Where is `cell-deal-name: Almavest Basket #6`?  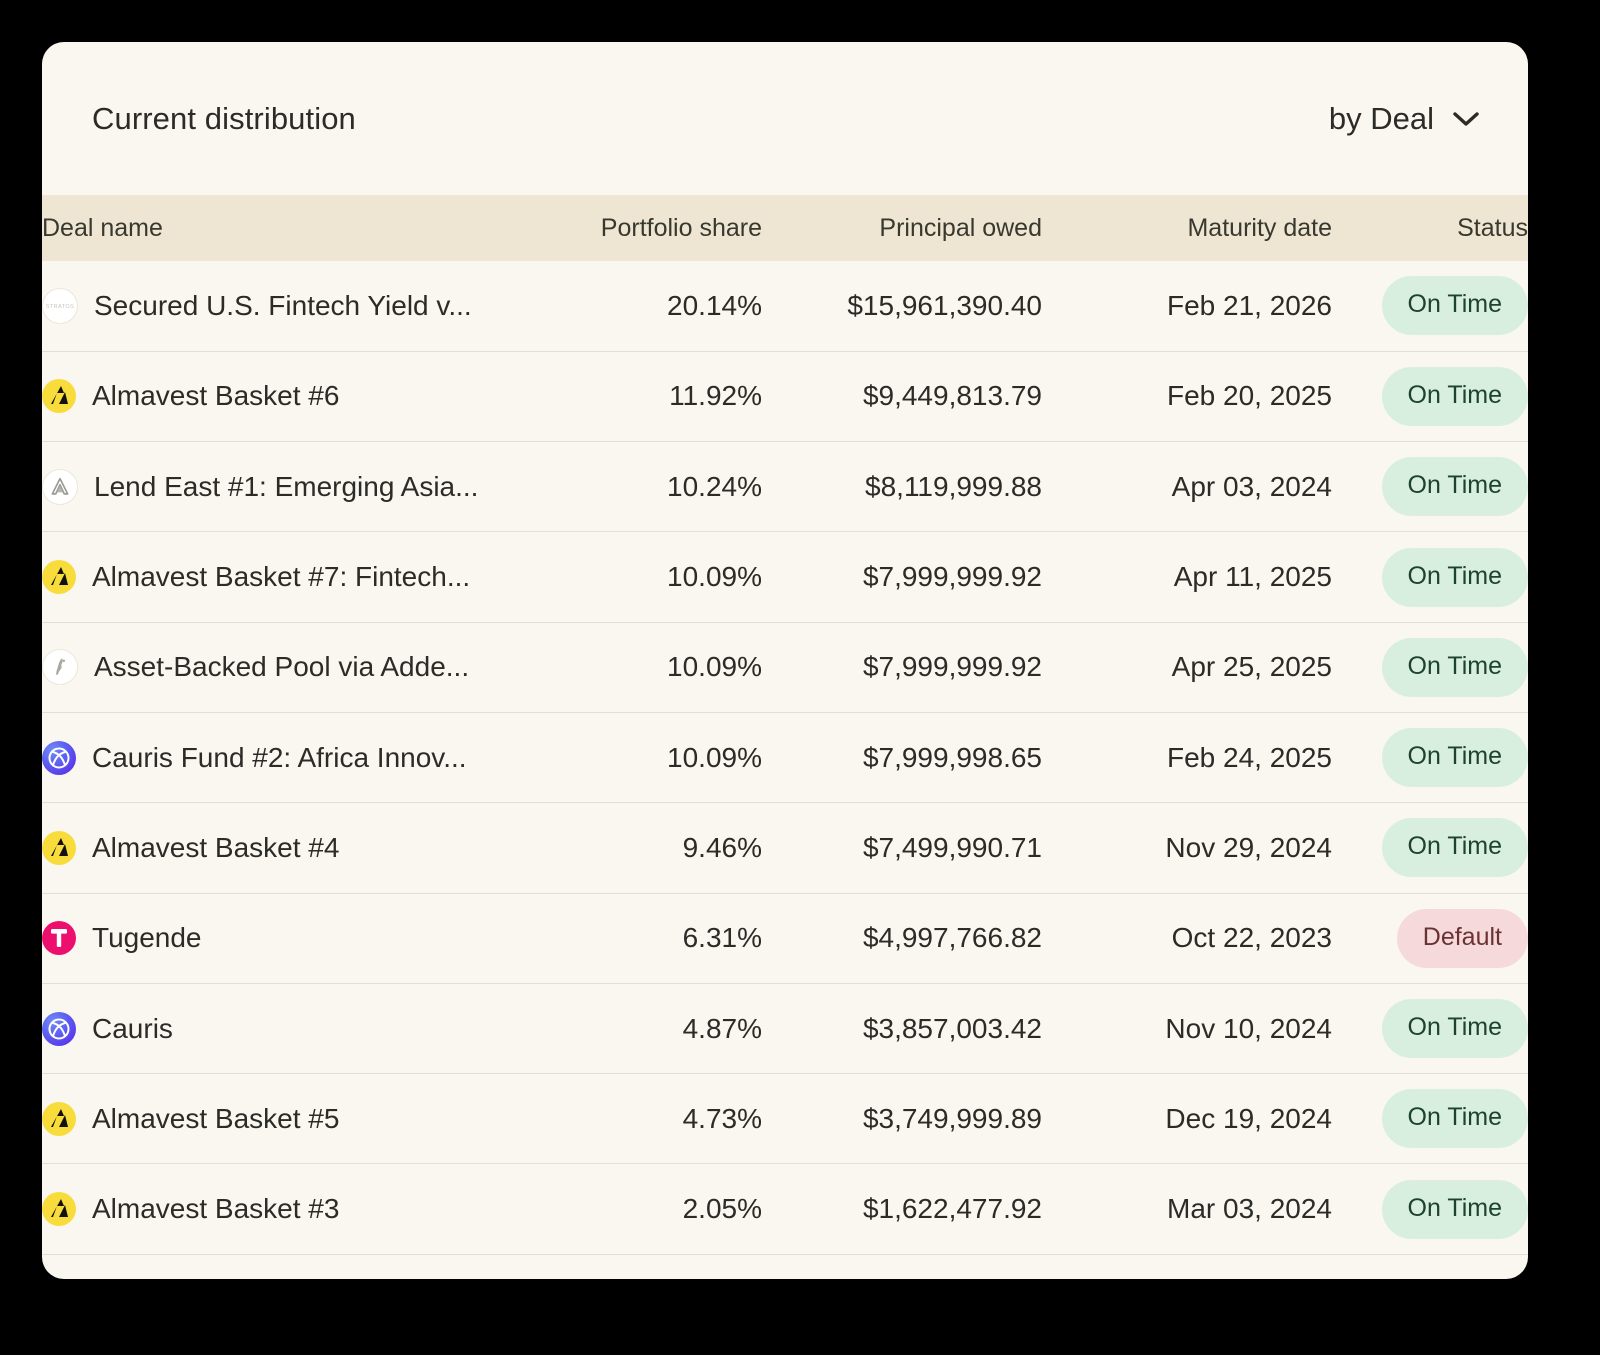 cell-deal-name: Almavest Basket #6 is located at coordinates (277, 396).